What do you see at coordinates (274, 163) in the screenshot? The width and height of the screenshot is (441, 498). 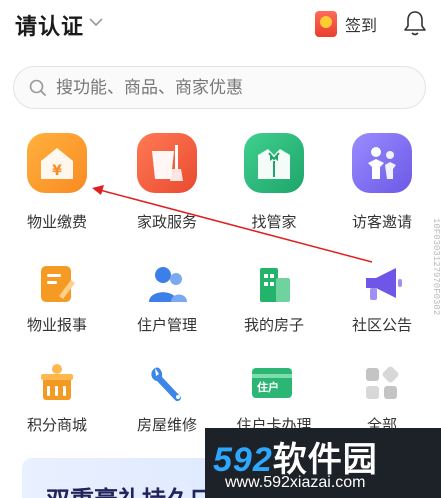 I see `butler-icon` at bounding box center [274, 163].